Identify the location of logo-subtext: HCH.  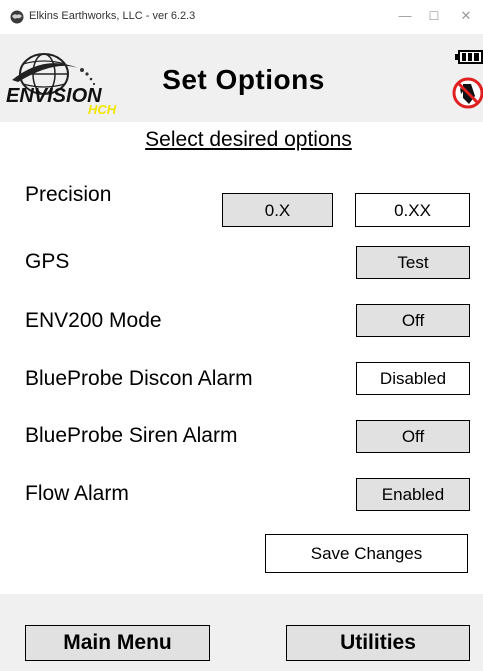
(102, 109).